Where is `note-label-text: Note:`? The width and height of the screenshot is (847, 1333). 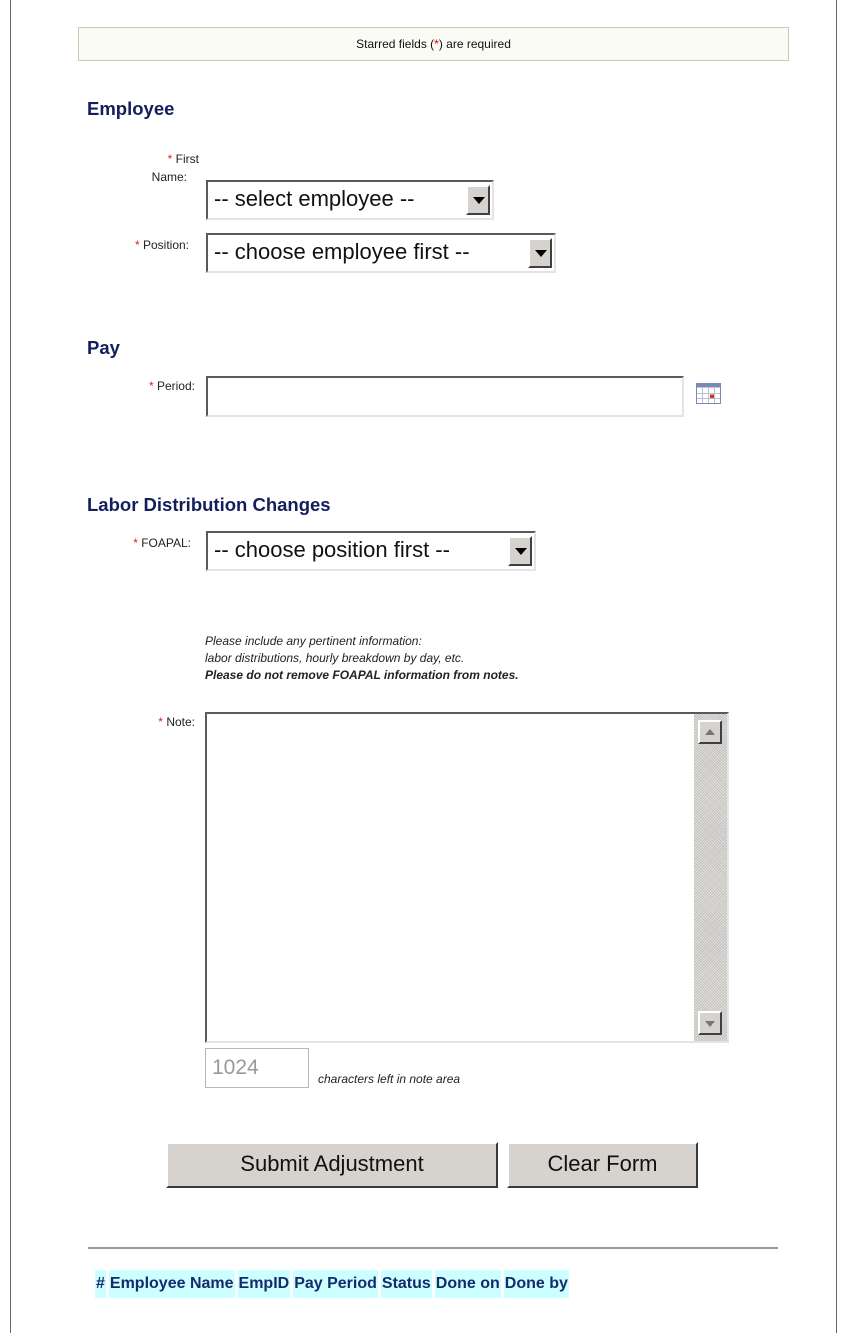
note-label-text: Note: is located at coordinates (180, 722).